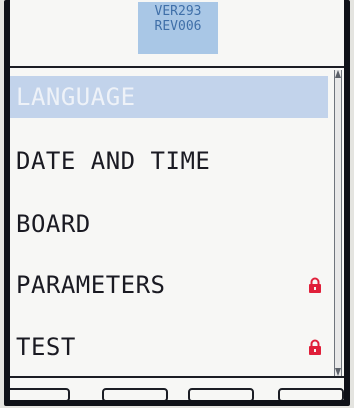 This screenshot has height=408, width=354. What do you see at coordinates (76, 97) in the screenshot?
I see `menu-item-label: LANGUAGE` at bounding box center [76, 97].